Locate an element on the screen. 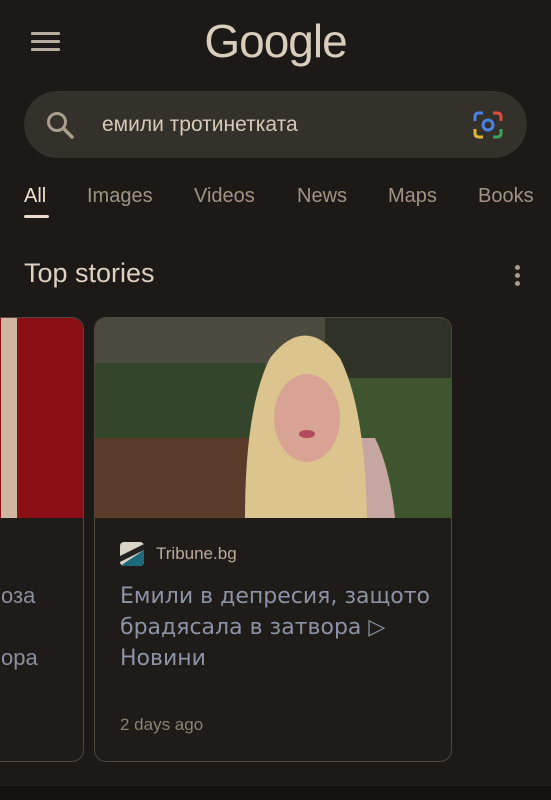 This screenshot has height=800, width=551. story-timestamp: 2 days ago is located at coordinates (162, 724).